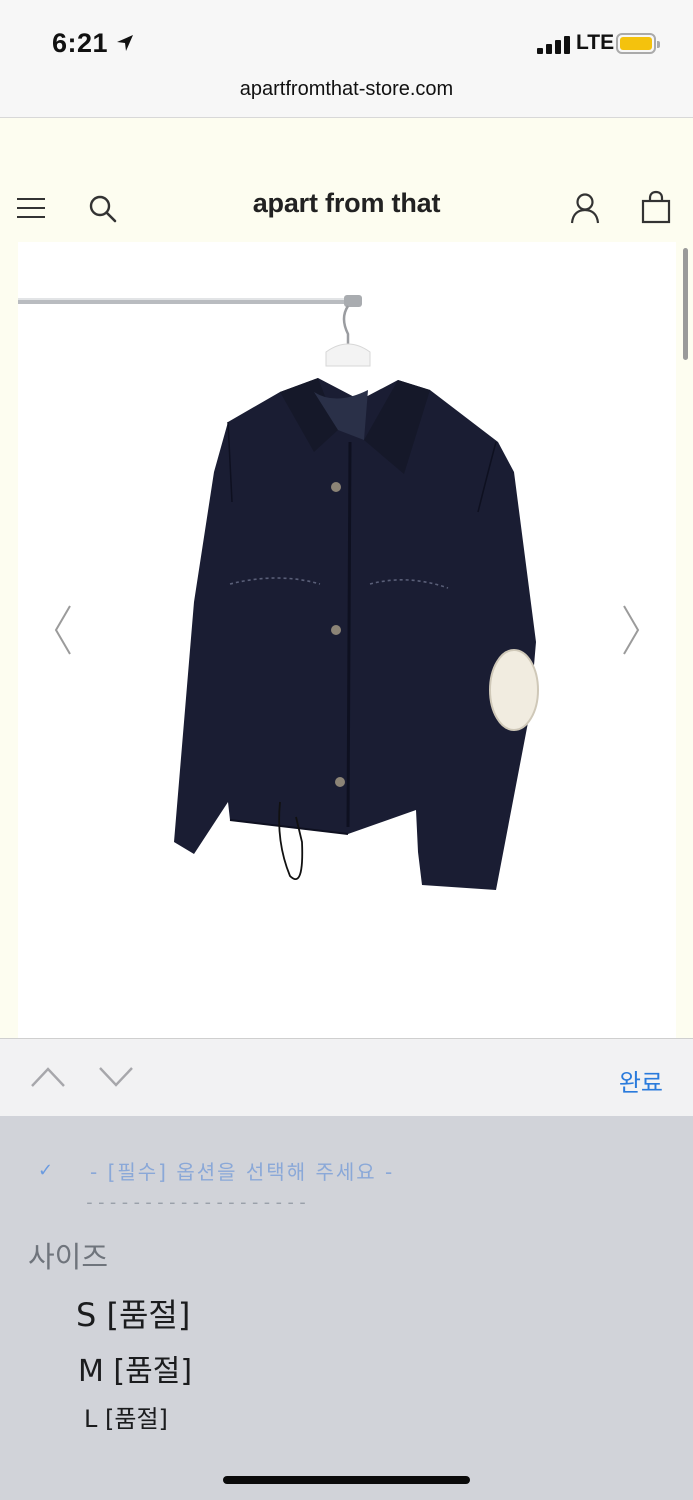 This screenshot has width=693, height=1500. I want to click on battery-icon, so click(638, 43).